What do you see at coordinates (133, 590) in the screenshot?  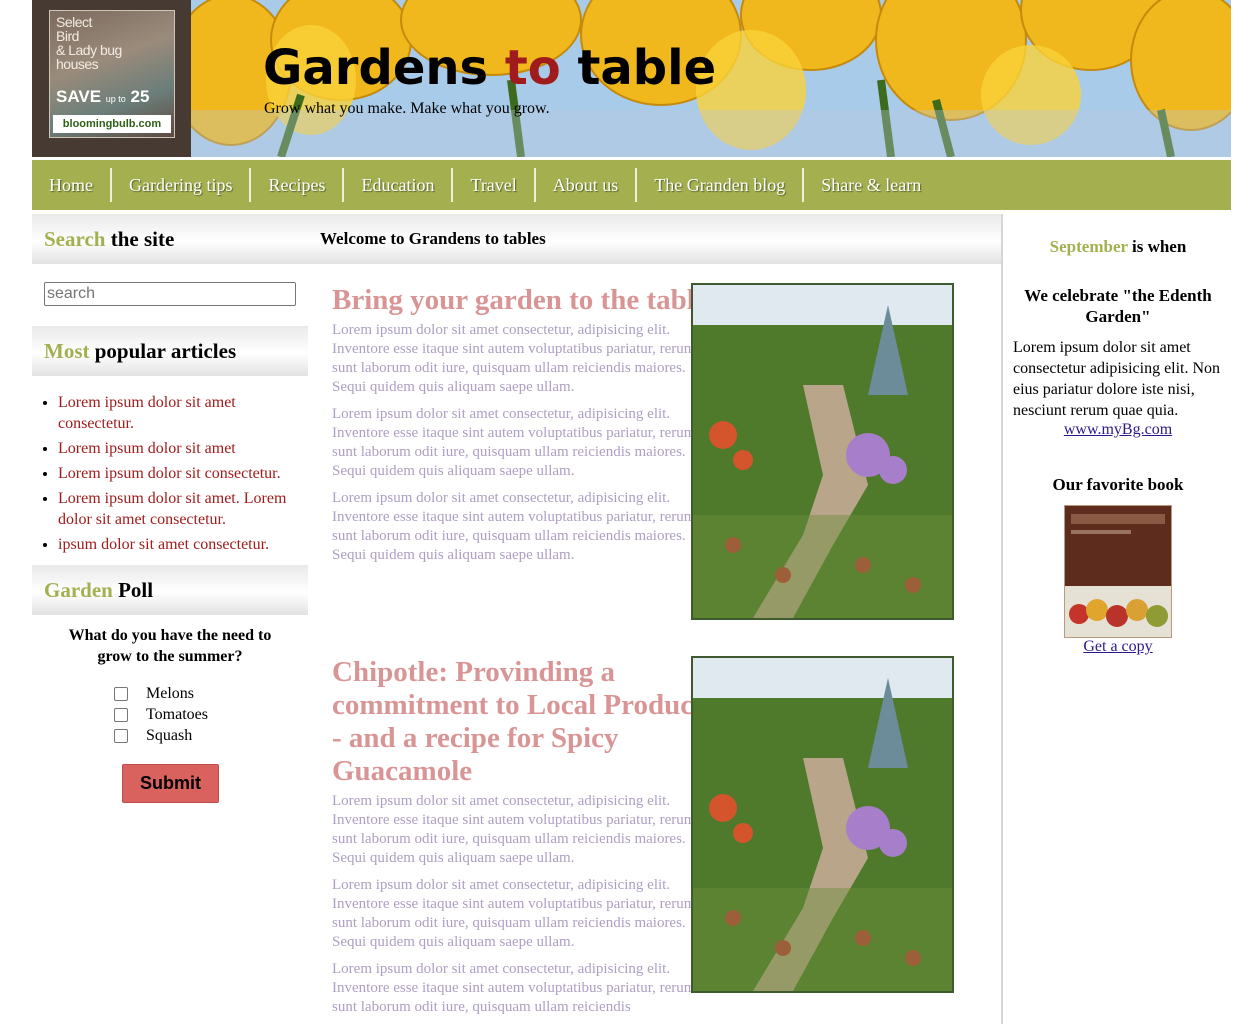 I see `heading-rest: Poll` at bounding box center [133, 590].